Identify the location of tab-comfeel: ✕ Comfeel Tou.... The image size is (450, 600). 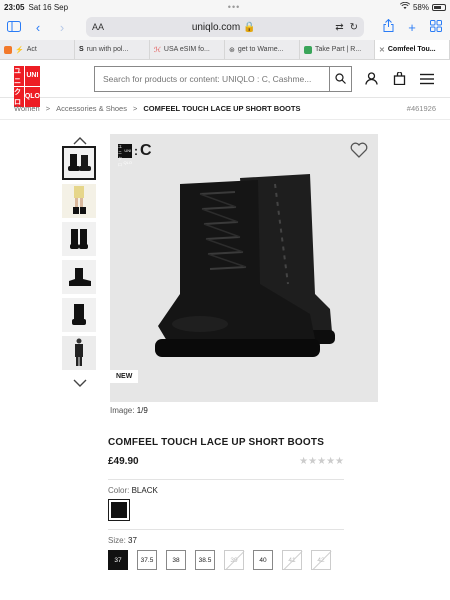
(412, 49).